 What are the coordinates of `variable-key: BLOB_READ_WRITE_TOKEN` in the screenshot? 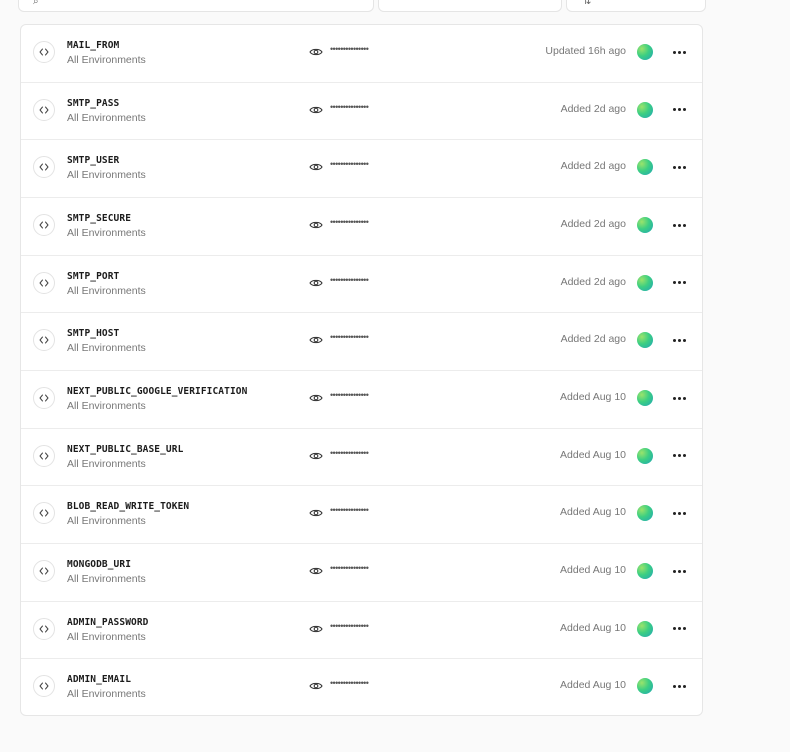 It's located at (128, 506).